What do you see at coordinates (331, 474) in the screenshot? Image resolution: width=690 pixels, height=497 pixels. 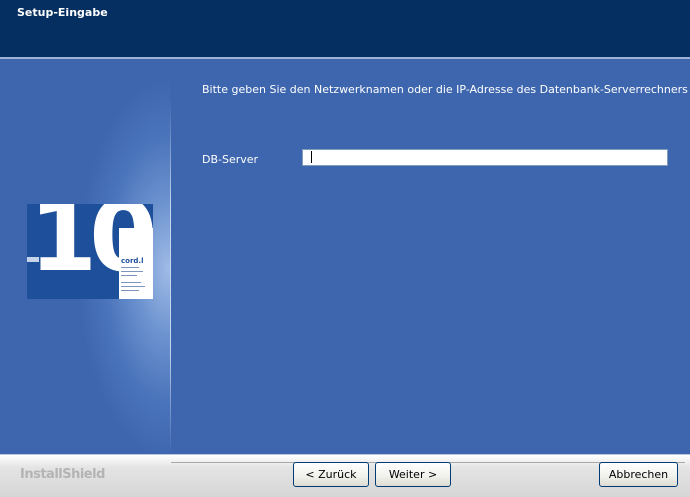 I see `back-button: < Zurück` at bounding box center [331, 474].